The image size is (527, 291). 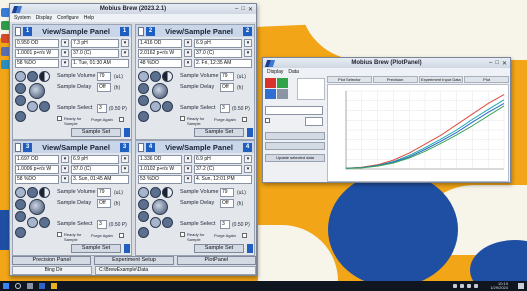 I want to click on menu-help: Help, so click(x=89, y=18).